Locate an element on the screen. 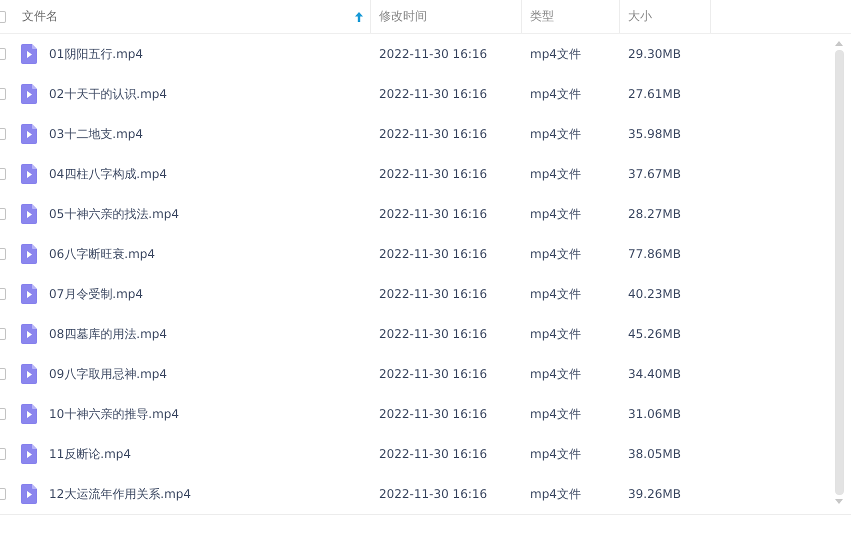 The image size is (851, 548). table-cell: 45.26MB is located at coordinates (654, 334).